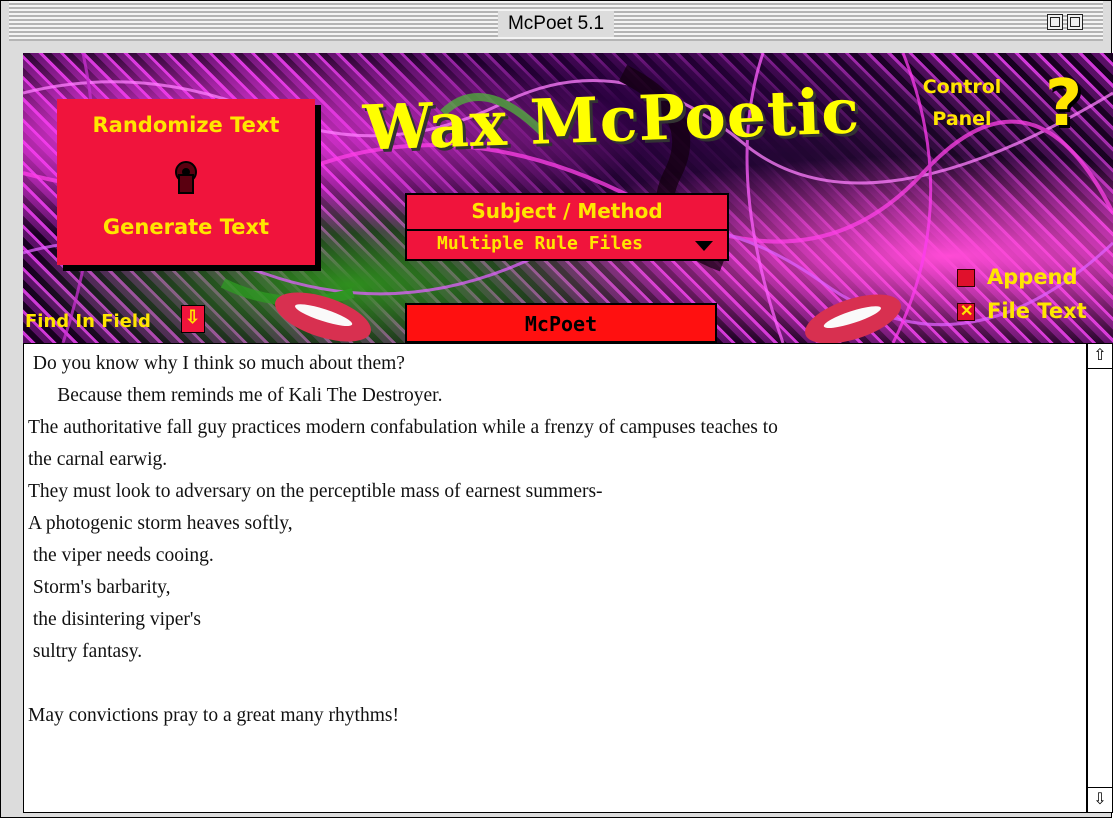 Image resolution: width=1114 pixels, height=820 pixels. I want to click on dropdown-arrow-icon, so click(704, 246).